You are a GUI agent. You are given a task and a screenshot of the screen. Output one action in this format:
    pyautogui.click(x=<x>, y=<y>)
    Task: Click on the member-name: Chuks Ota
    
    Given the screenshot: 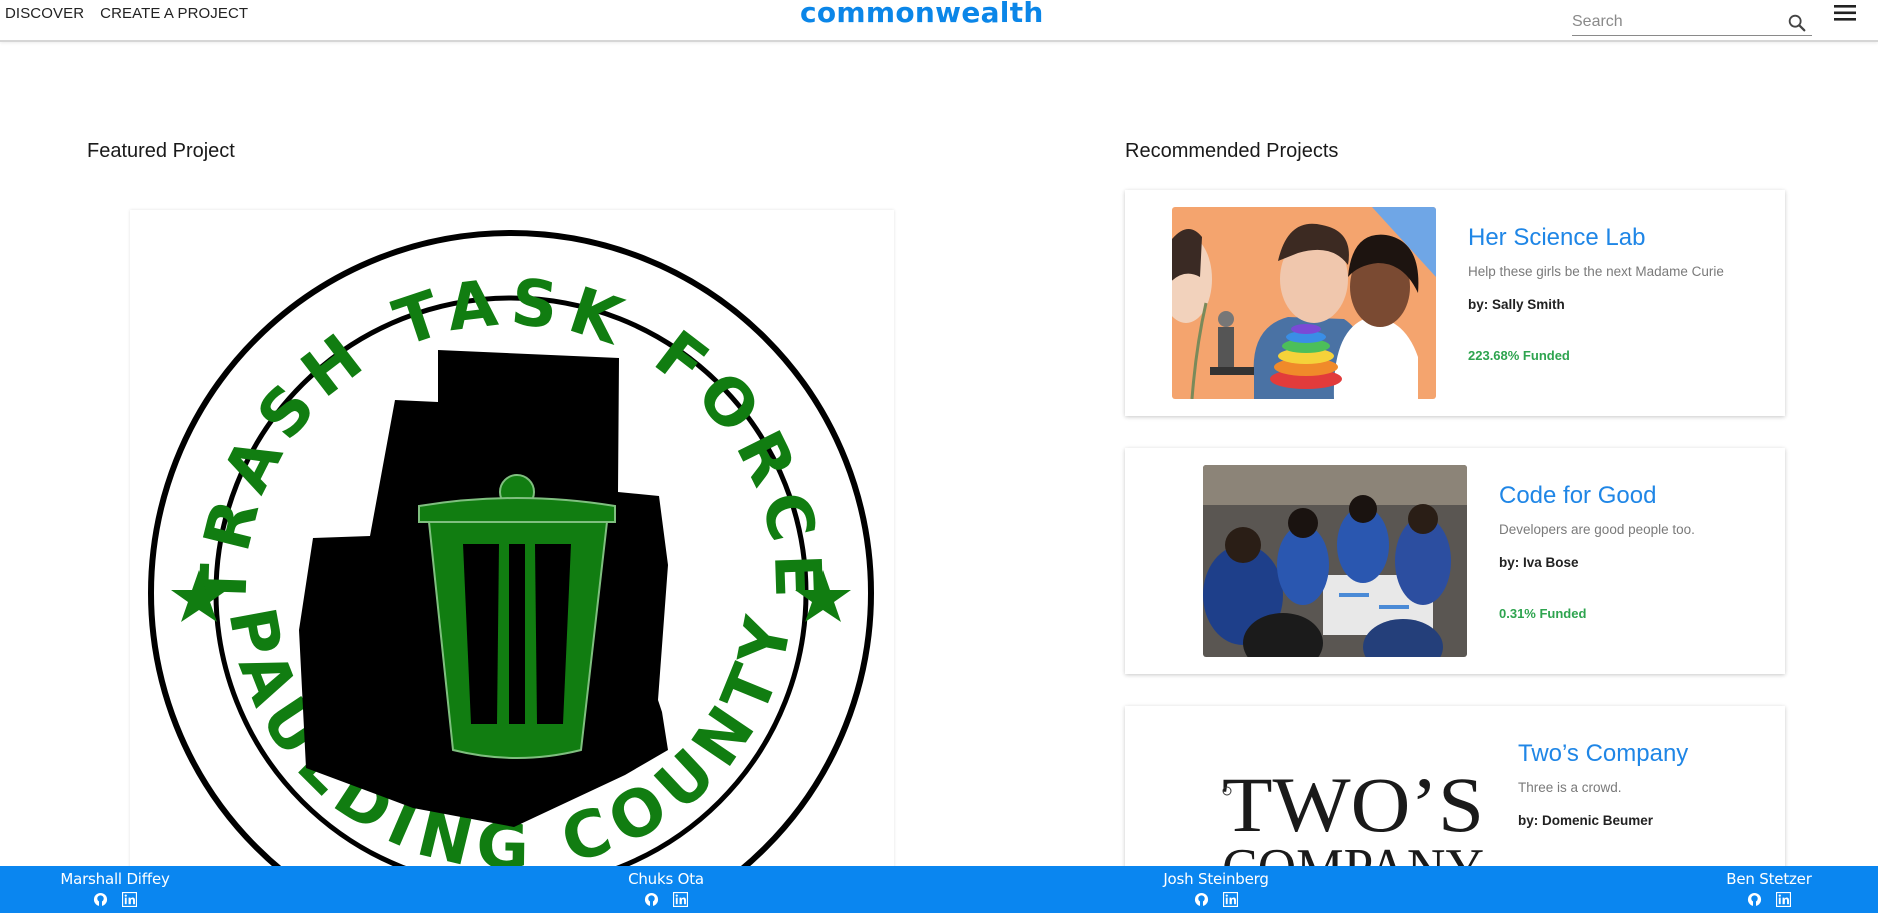 What is the action you would take?
    pyautogui.click(x=666, y=879)
    